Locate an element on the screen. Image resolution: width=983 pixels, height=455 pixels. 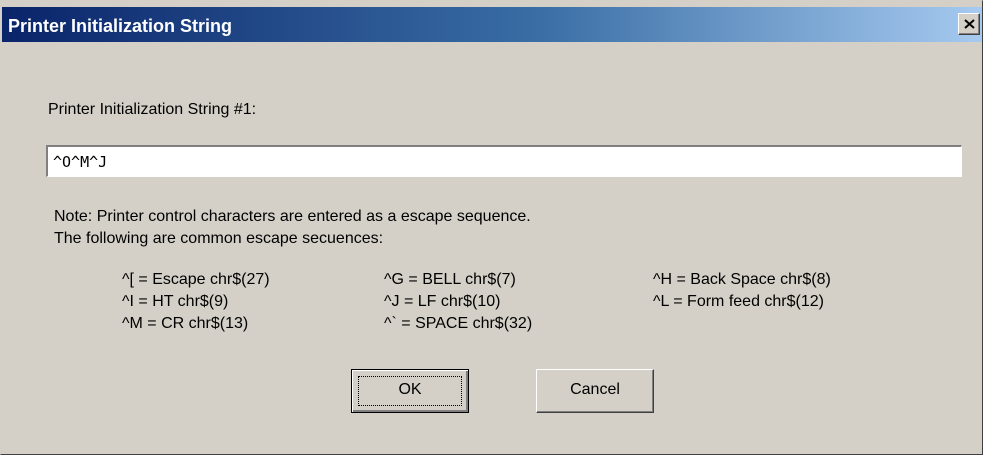
sequence-item: ^[ = Escape chr$(27) is located at coordinates (196, 279).